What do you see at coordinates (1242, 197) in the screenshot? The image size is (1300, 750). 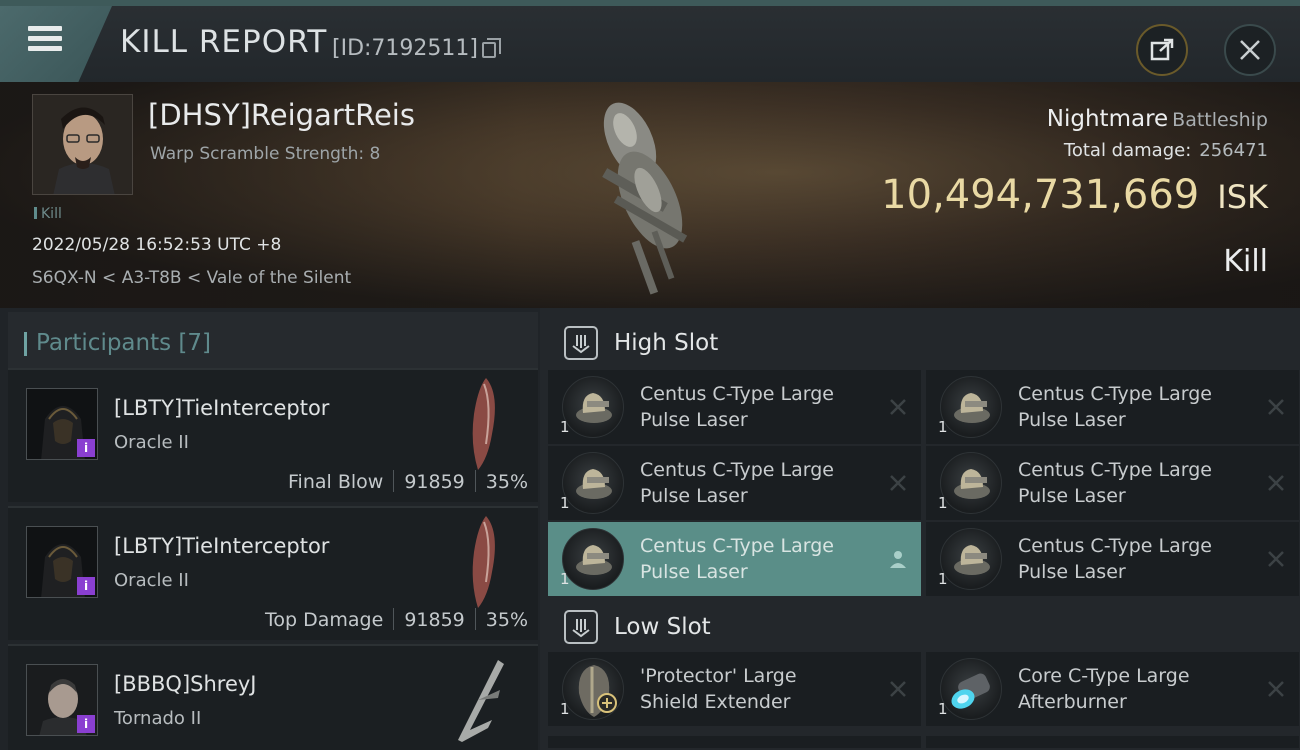 I see `isk-unit: ISK` at bounding box center [1242, 197].